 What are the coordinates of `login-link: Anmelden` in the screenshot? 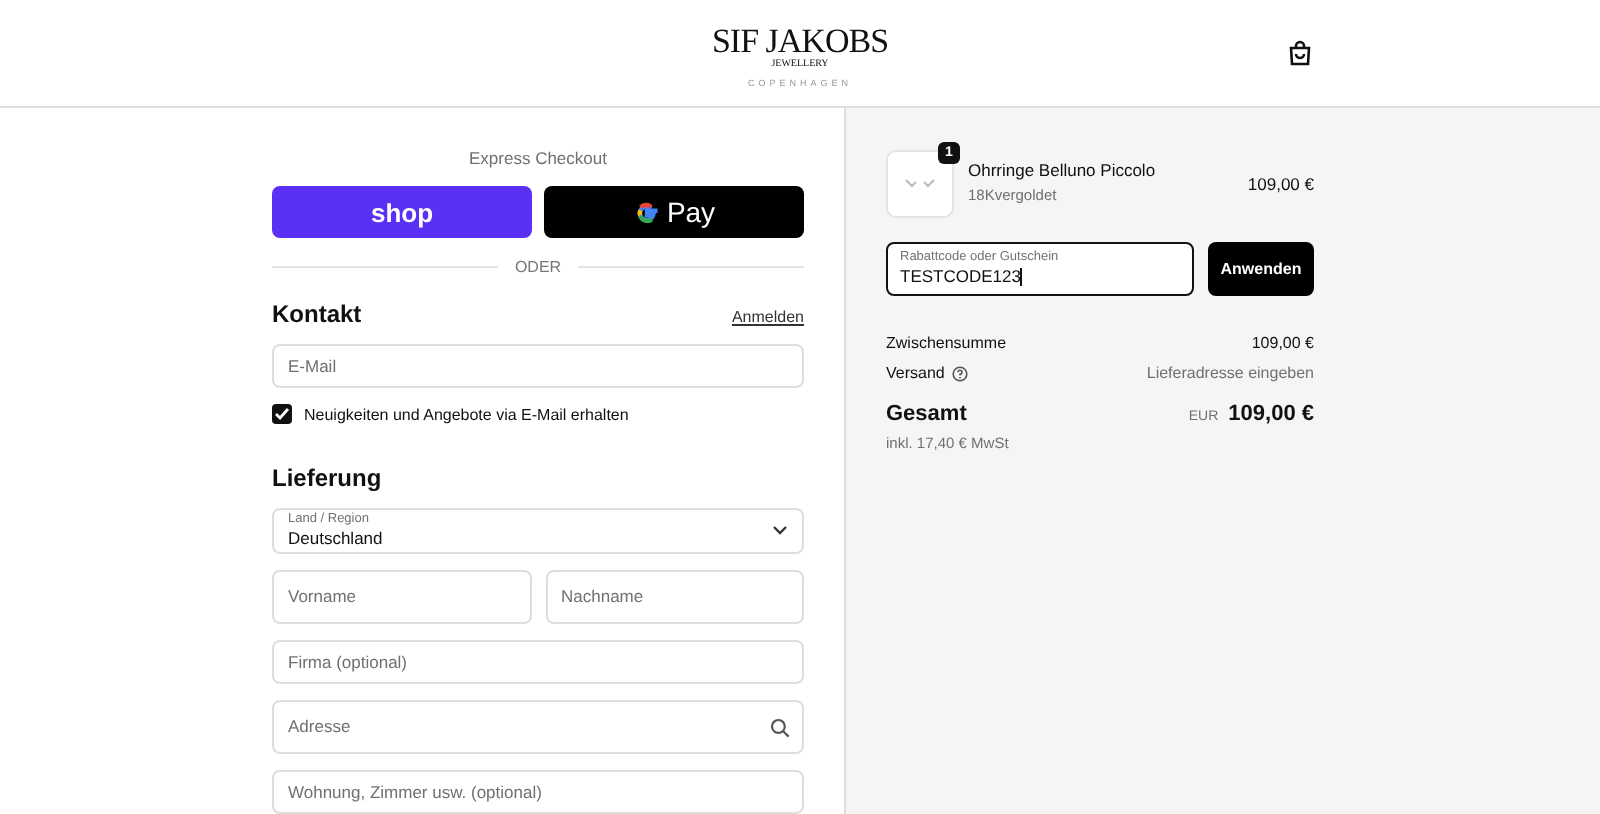 It's located at (767, 317).